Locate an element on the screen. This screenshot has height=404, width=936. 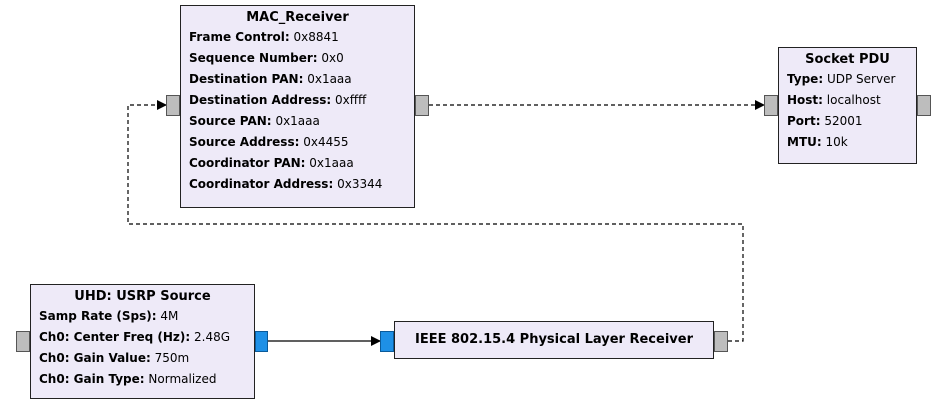
usrp-source-output-port is located at coordinates (261, 341).